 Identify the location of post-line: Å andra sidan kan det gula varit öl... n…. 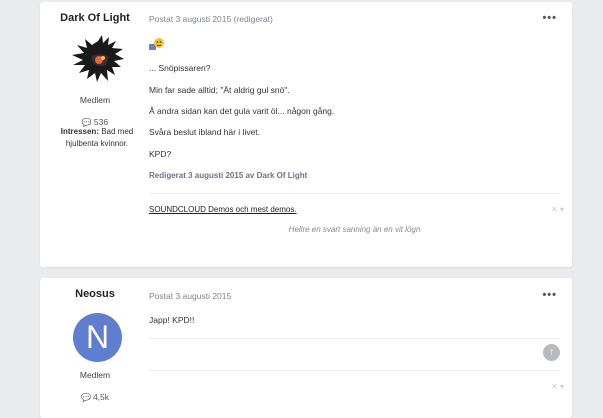
(242, 111).